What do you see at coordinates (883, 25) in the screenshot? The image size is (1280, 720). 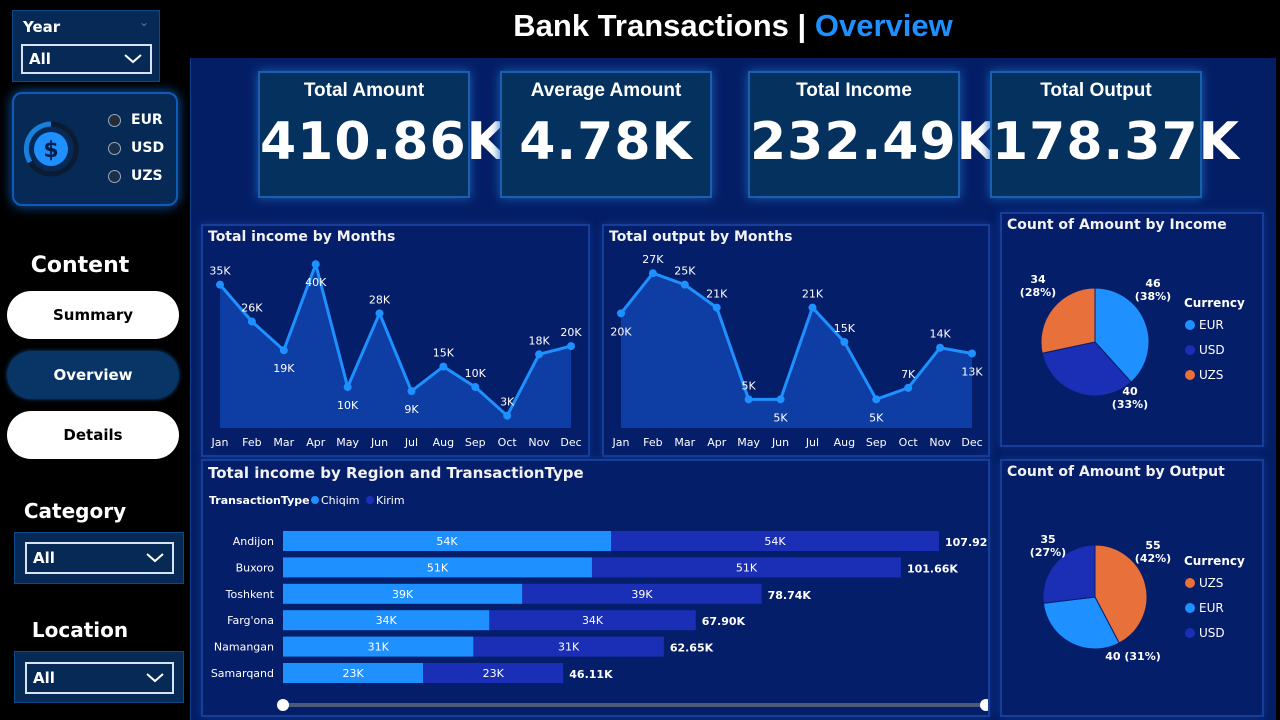 I see `page-title-accent: Overview` at bounding box center [883, 25].